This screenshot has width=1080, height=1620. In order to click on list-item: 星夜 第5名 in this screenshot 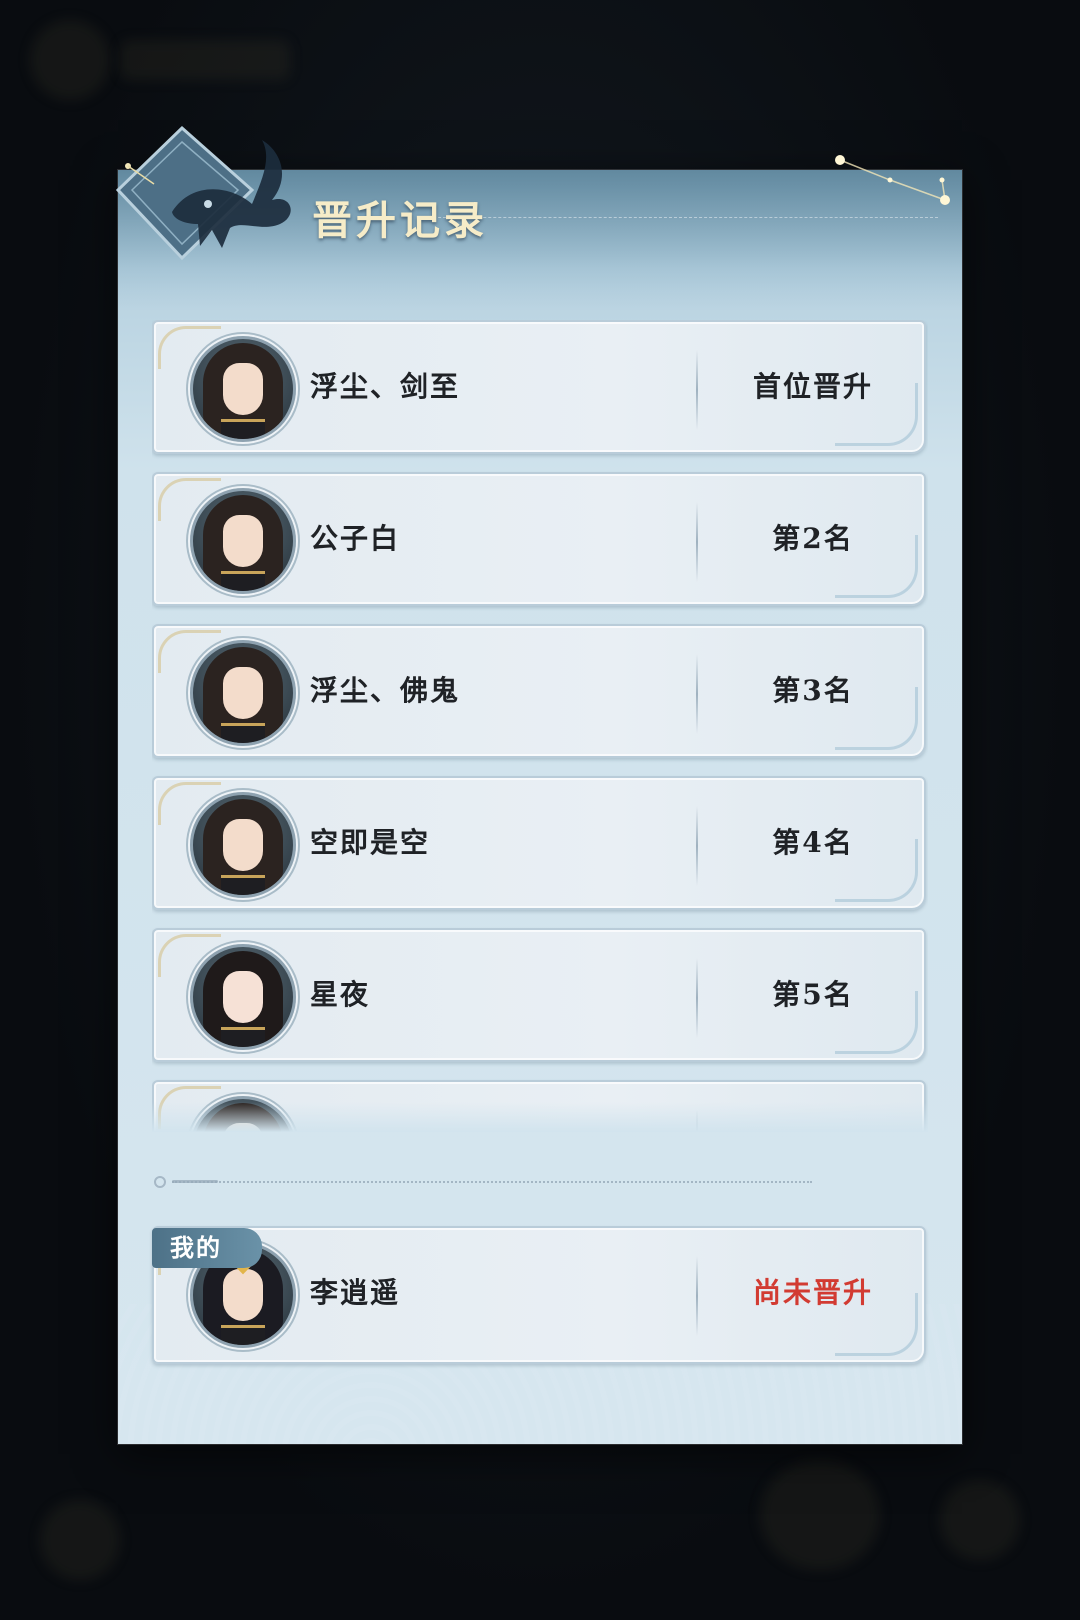, I will do `click(539, 995)`.